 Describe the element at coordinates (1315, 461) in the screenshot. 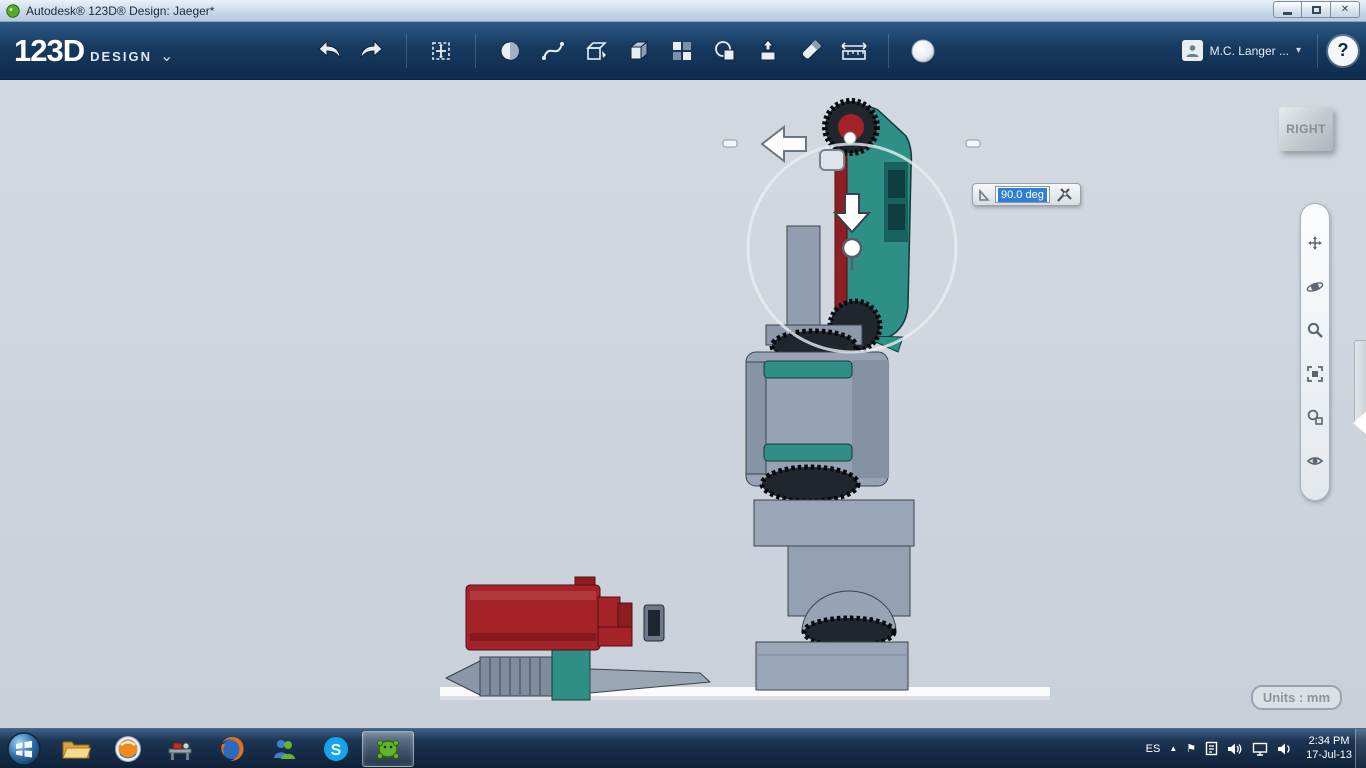

I see `visibility-tool` at that location.